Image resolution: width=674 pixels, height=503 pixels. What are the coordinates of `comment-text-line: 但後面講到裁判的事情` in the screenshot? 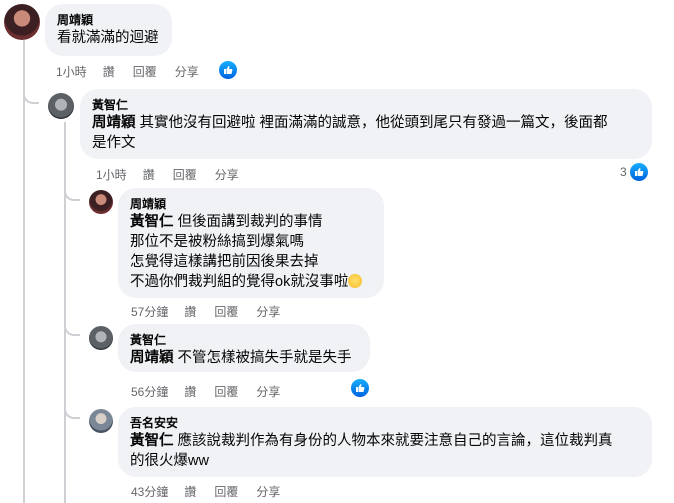 It's located at (248, 222).